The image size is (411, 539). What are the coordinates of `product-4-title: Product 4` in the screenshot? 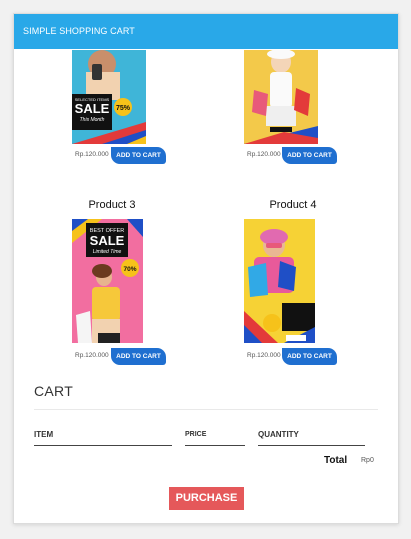 It's located at (293, 205).